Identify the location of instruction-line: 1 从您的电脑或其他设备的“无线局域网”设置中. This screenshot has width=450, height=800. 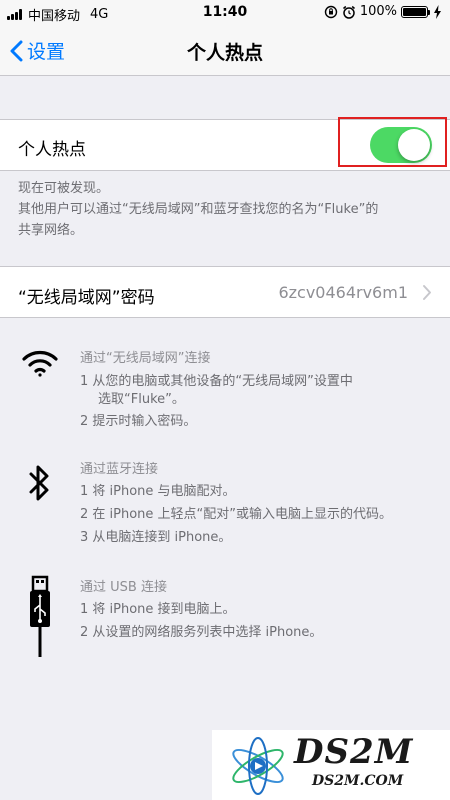
(216, 381).